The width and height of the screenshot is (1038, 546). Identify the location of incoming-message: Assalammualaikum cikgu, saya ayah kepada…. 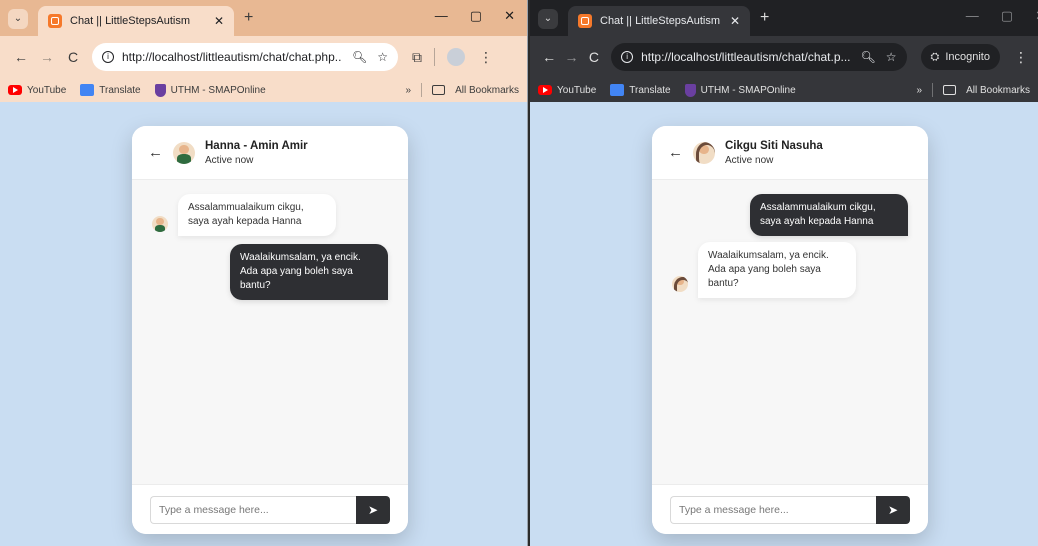
(257, 215).